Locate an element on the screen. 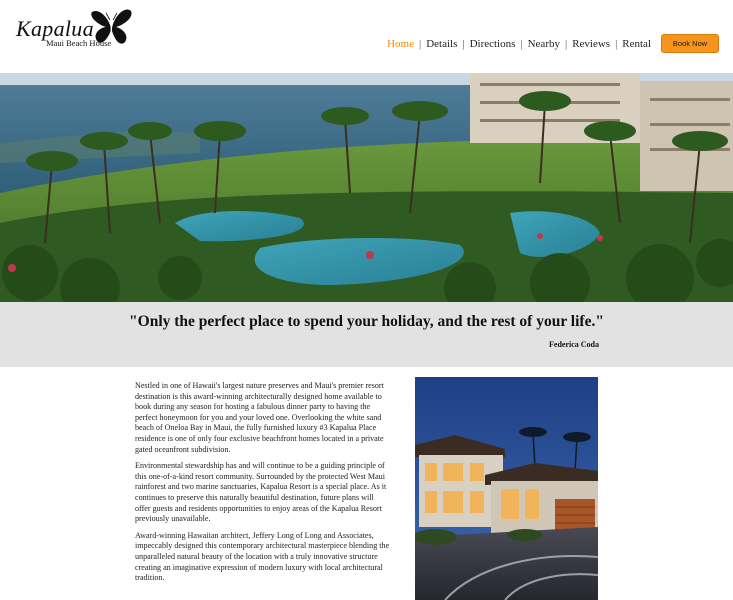 The width and height of the screenshot is (733, 600). nav-home: Home is located at coordinates (400, 44).